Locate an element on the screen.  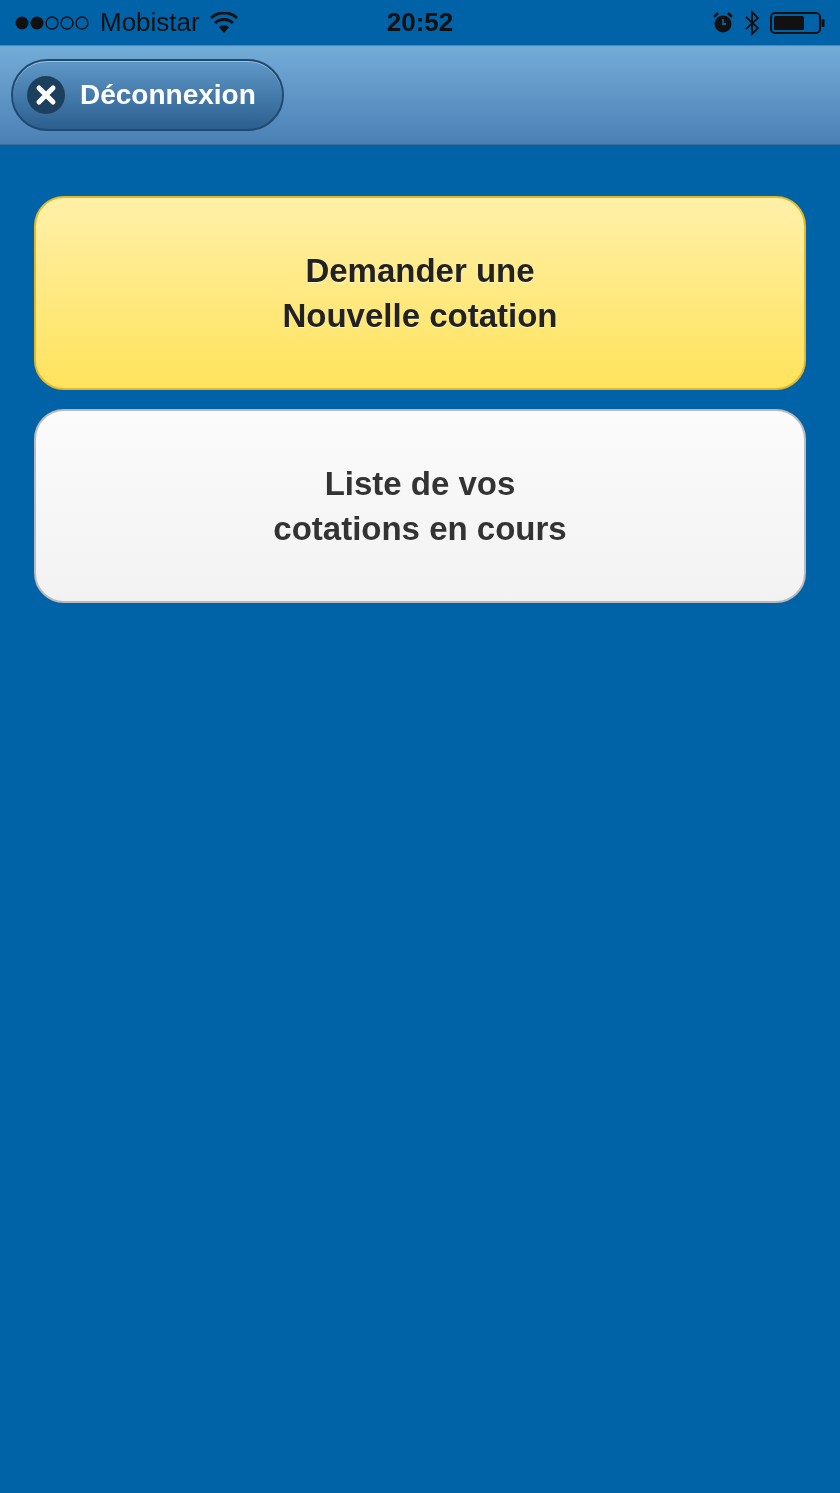
close-icon is located at coordinates (46, 95).